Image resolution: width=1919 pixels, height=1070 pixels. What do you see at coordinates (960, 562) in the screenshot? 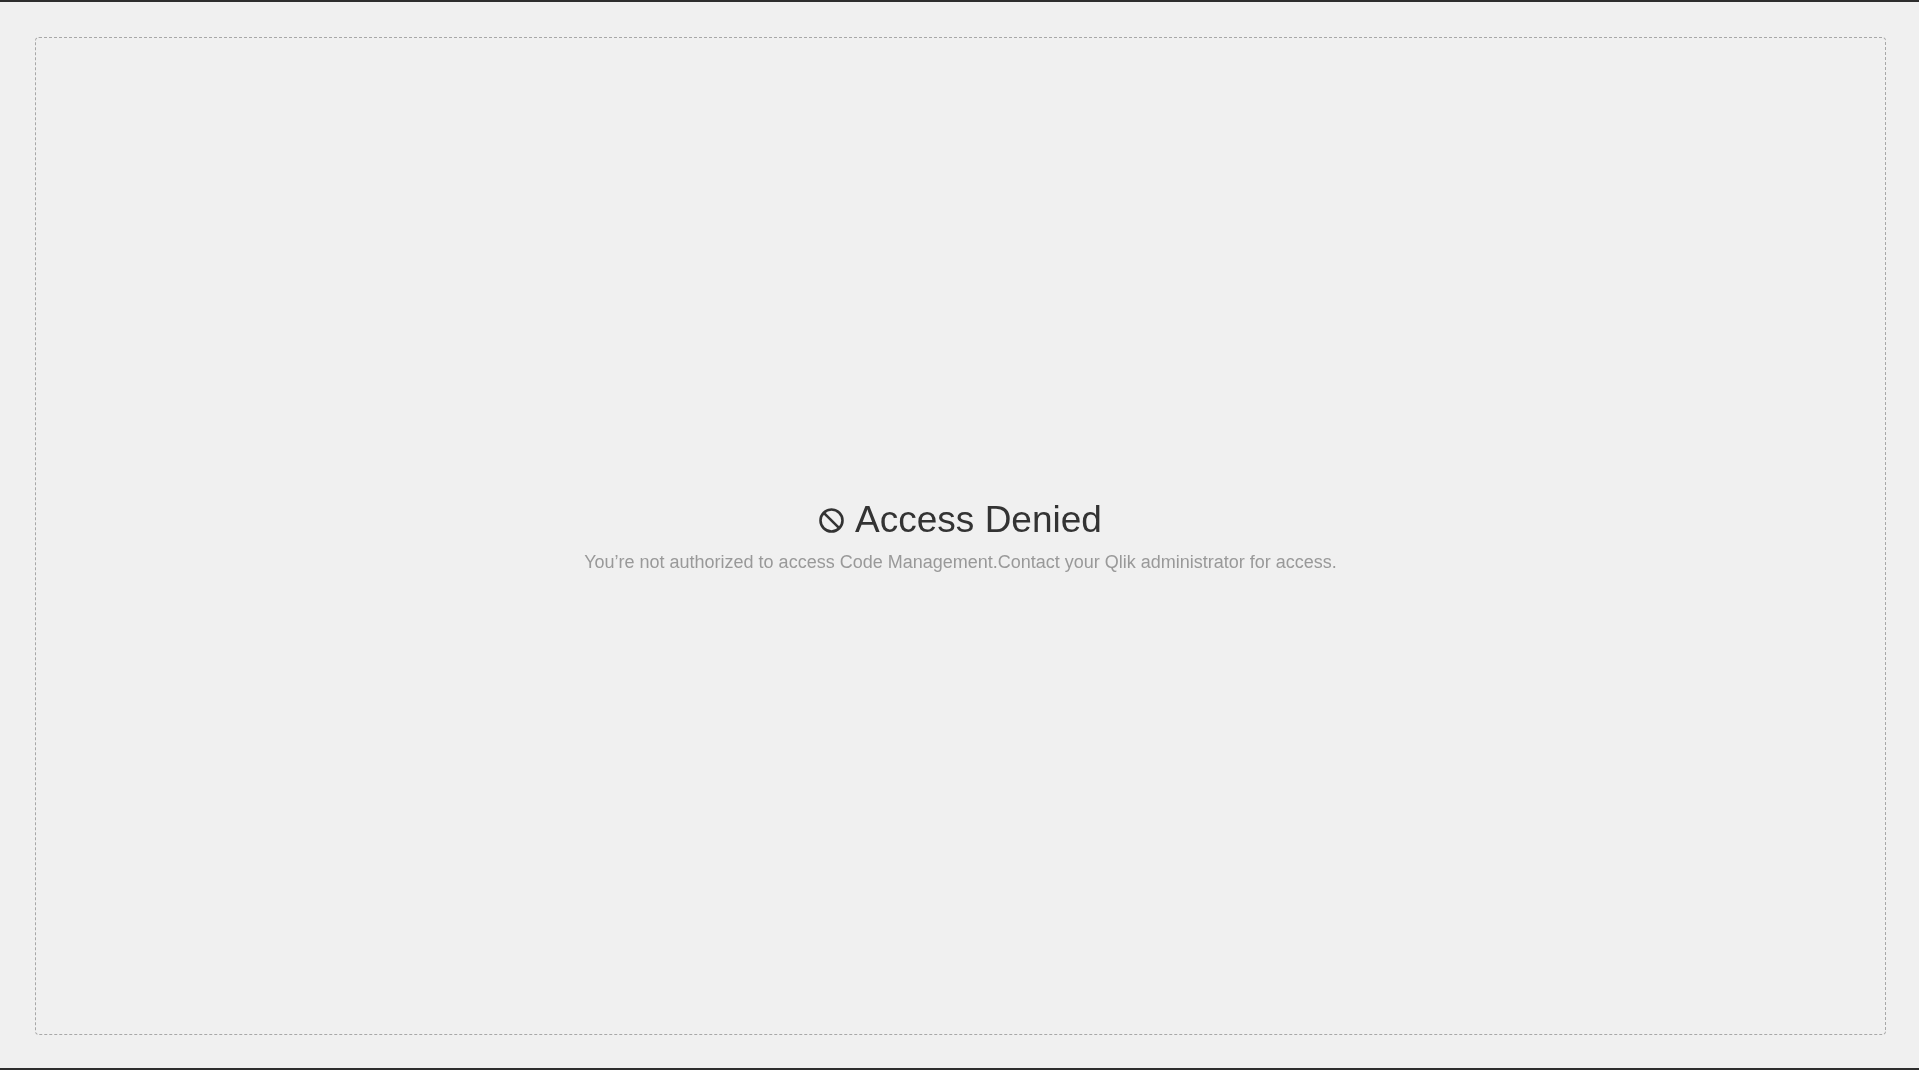
I see `access-message: You’re not authorized to access Code Management.Contact your Qlik administrator for access.` at bounding box center [960, 562].